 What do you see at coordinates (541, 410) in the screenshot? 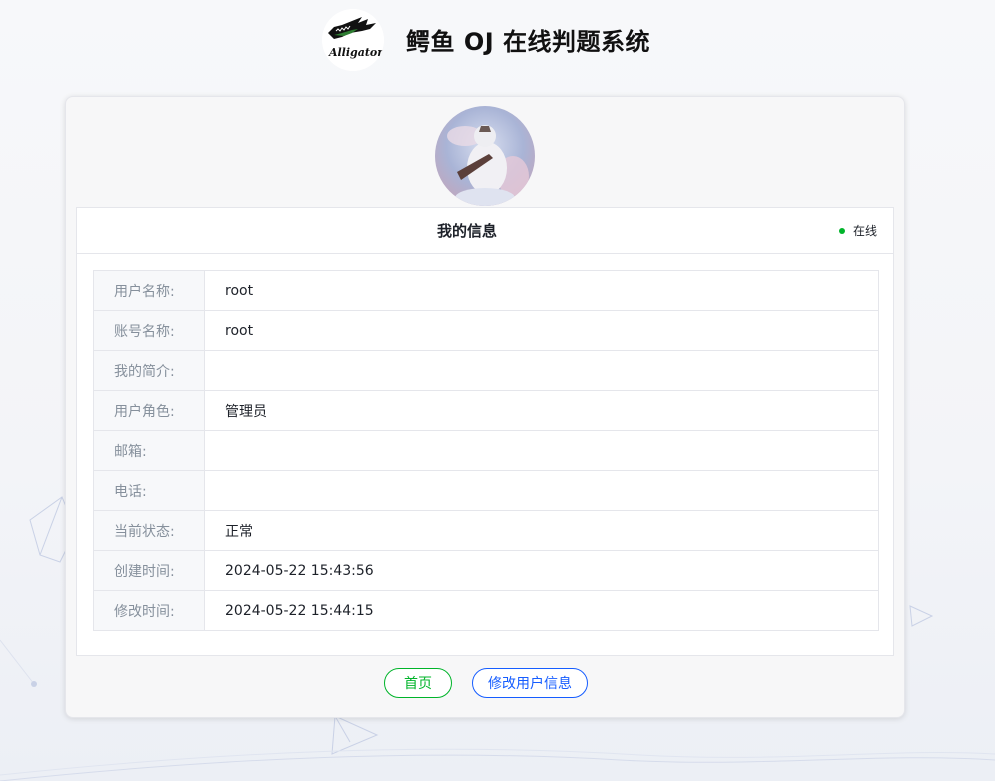
I see `field-value: 管理员` at bounding box center [541, 410].